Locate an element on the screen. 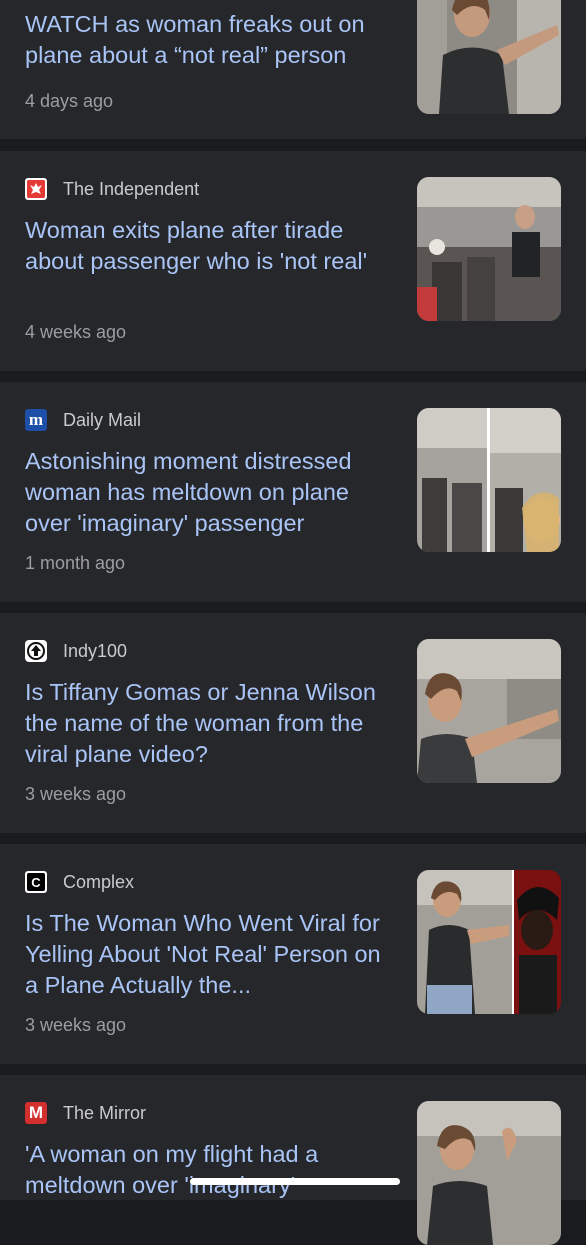 The image size is (586, 1245). complex-glyph: C is located at coordinates (36, 882).